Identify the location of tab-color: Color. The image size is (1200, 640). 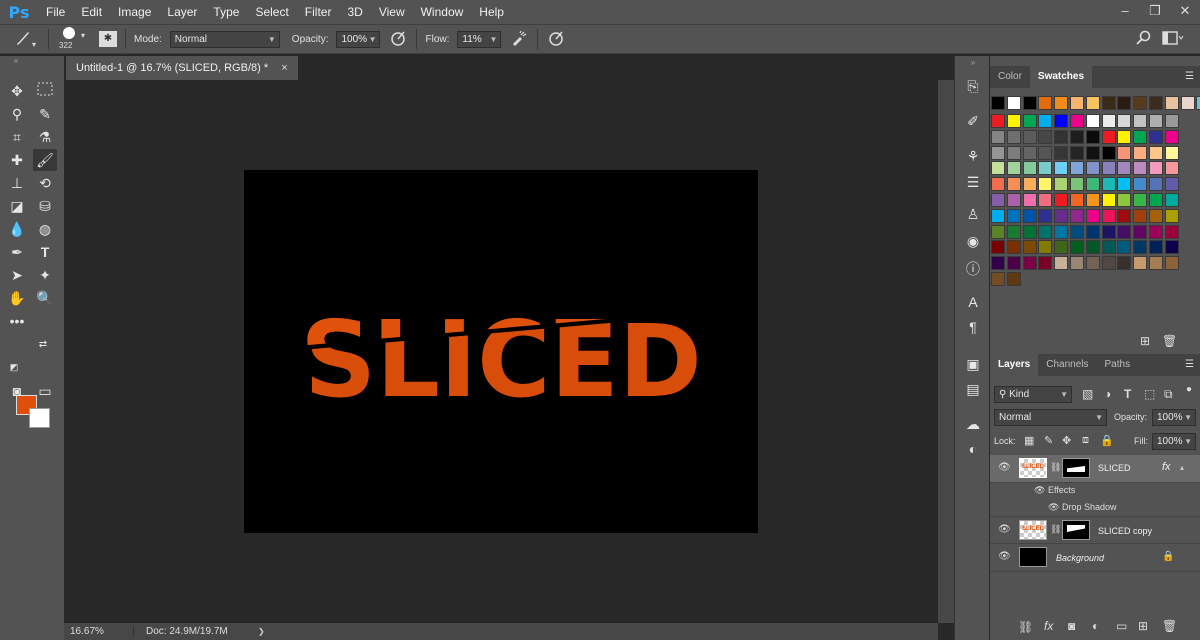
(1010, 77).